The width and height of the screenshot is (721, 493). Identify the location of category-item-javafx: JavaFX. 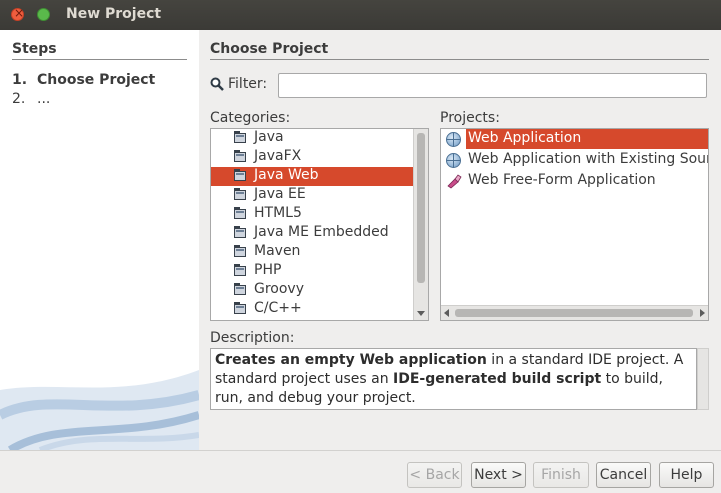
(312, 157).